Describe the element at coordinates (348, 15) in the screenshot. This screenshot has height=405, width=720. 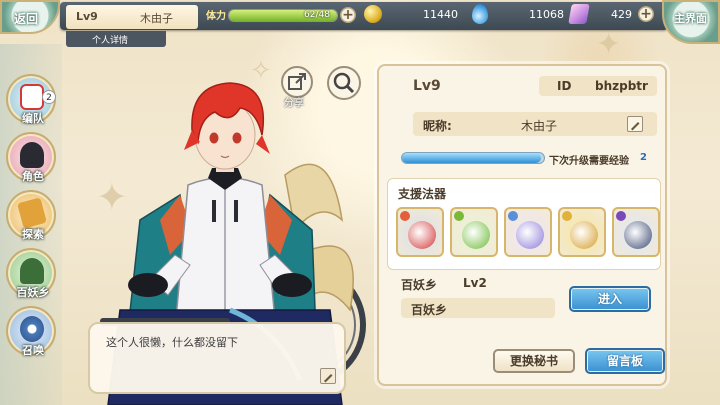
I see `add-stamina-button: +` at that location.